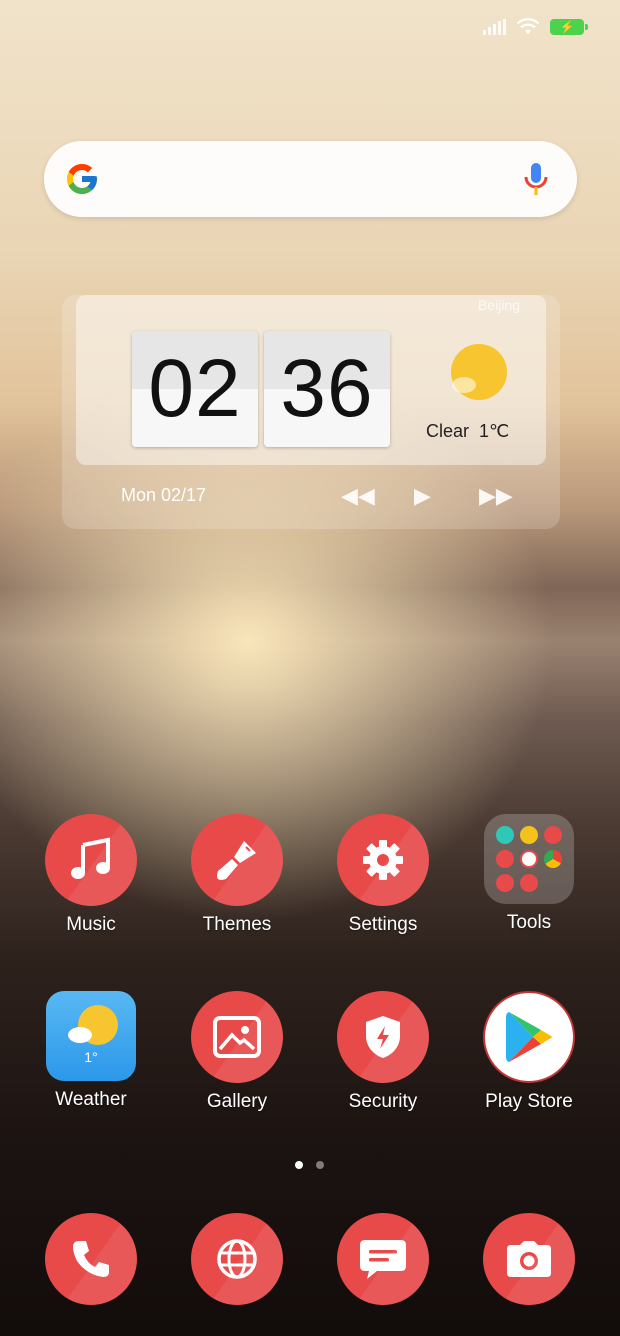 This screenshot has height=1336, width=620. I want to click on page-dot, so click(320, 1165).